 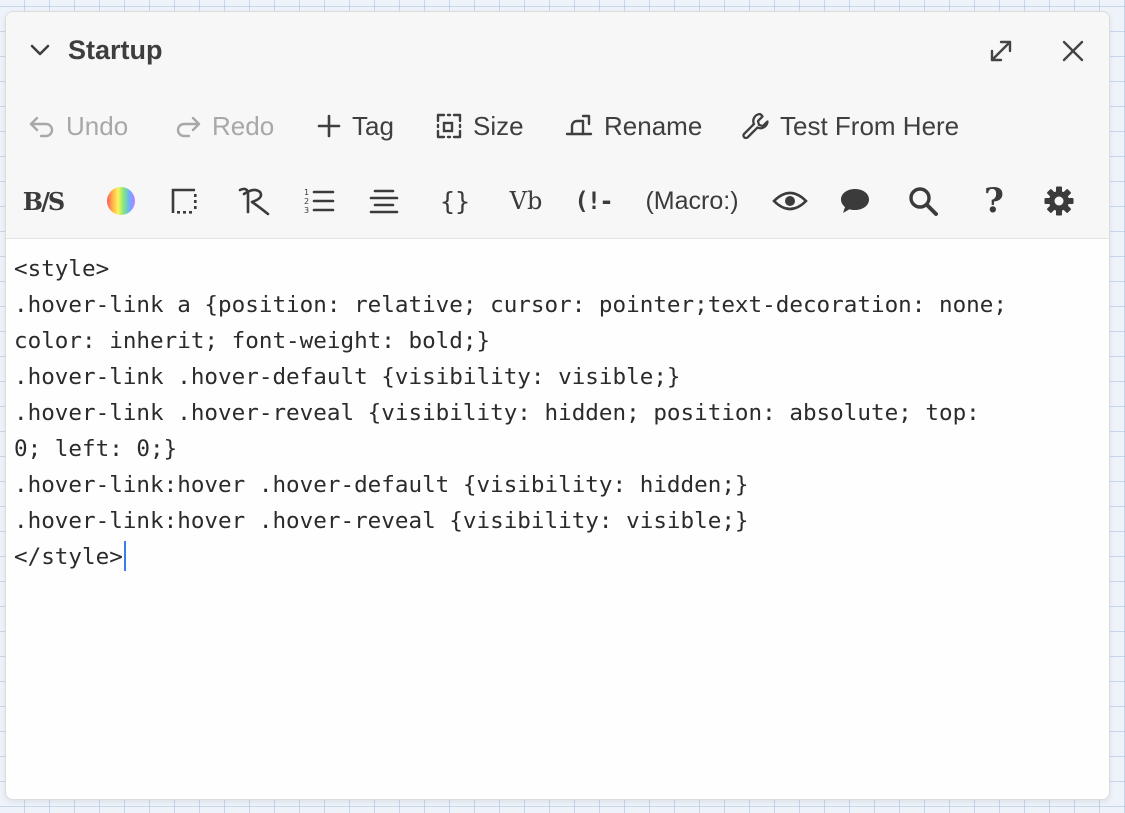 What do you see at coordinates (68, 557) in the screenshot?
I see `code-line-text: </style>` at bounding box center [68, 557].